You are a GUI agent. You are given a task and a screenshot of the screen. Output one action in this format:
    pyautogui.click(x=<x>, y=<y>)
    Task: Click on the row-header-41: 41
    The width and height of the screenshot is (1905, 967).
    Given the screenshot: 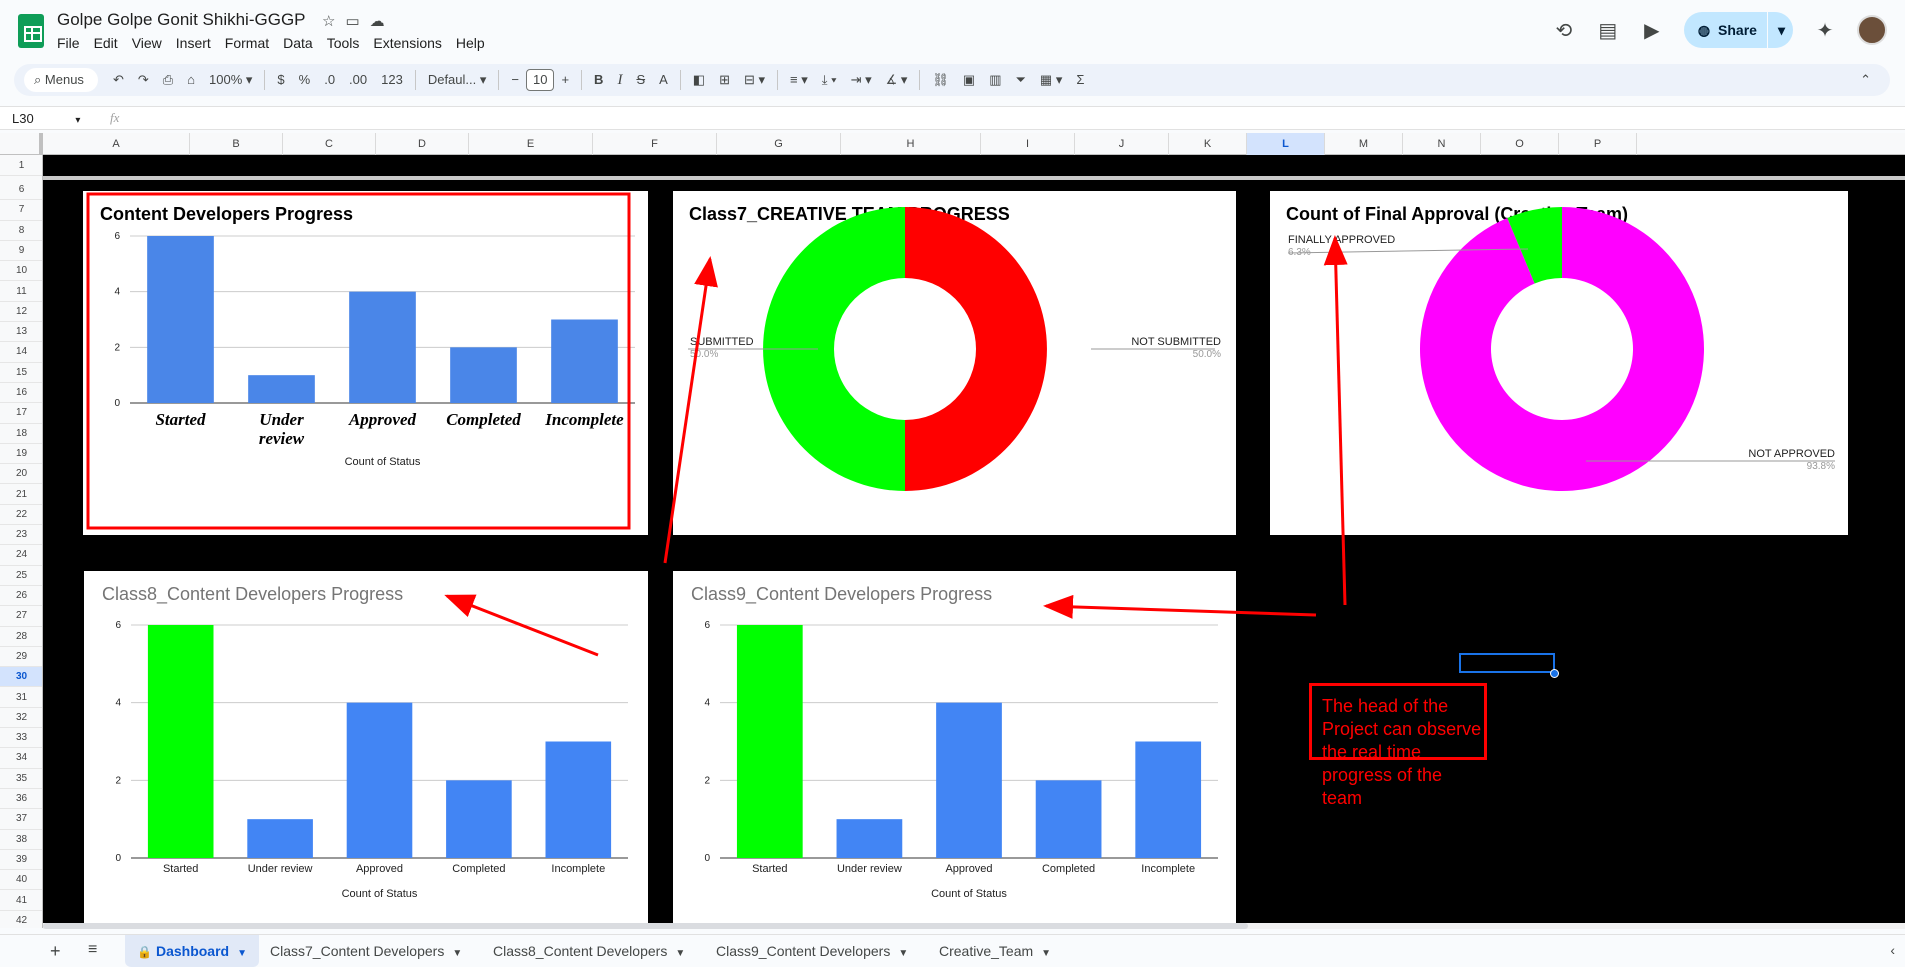 What is the action you would take?
    pyautogui.click(x=21, y=901)
    